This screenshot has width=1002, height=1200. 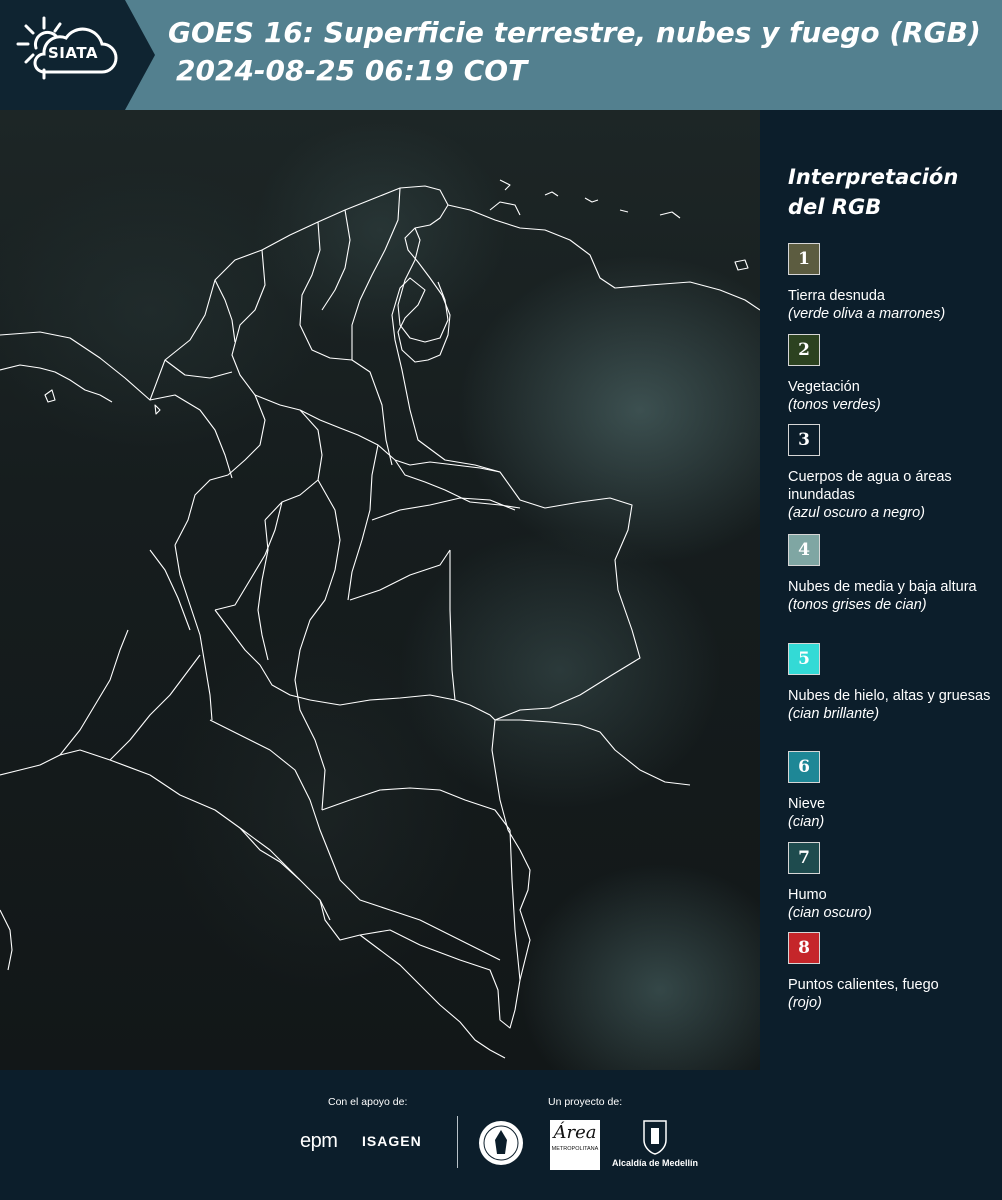 What do you see at coordinates (857, 605) in the screenshot?
I see `legend-item-sub: (tonos grises de cian)` at bounding box center [857, 605].